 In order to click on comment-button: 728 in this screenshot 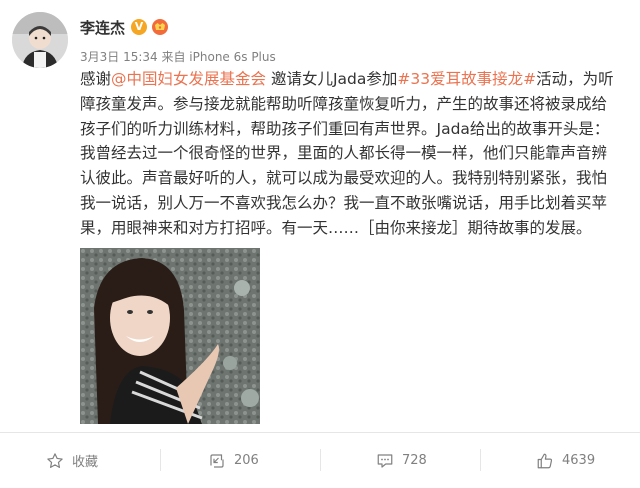, I will do `click(401, 460)`.